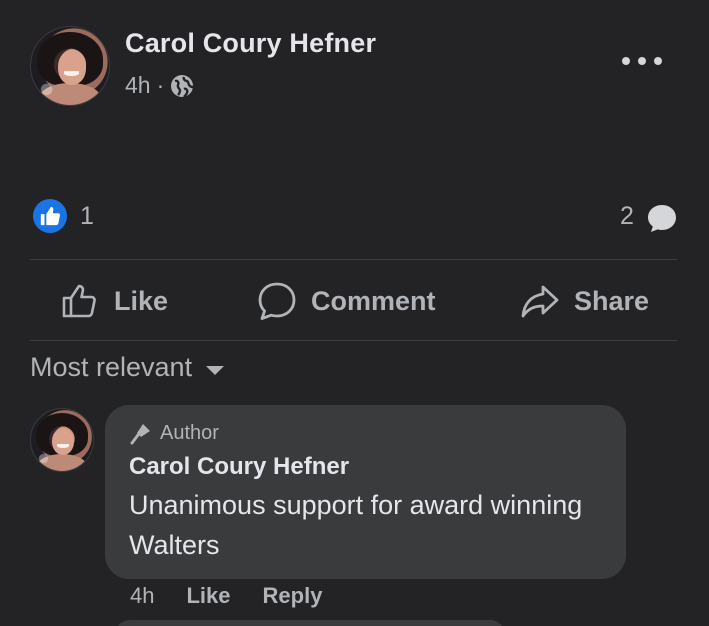  I want to click on chevron-down-icon, so click(215, 370).